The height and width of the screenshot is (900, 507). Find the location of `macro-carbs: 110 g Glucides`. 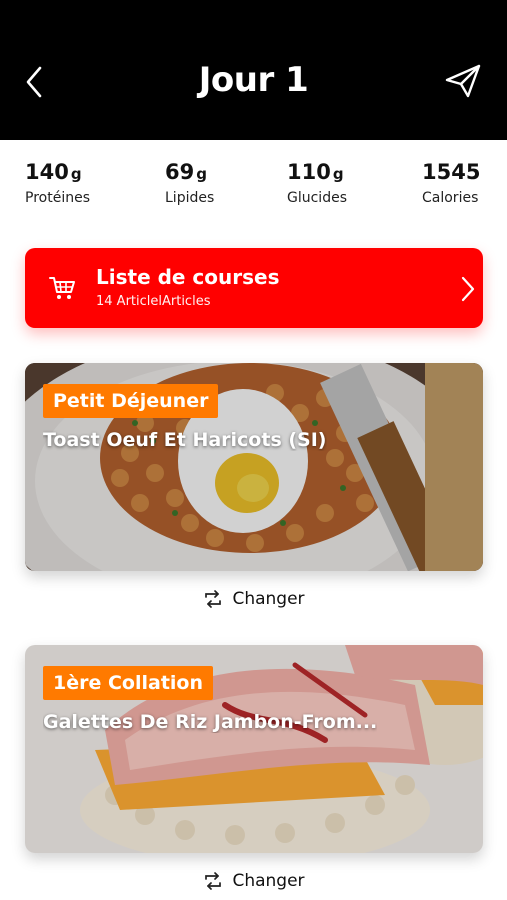

macro-carbs: 110 g Glucides is located at coordinates (317, 183).